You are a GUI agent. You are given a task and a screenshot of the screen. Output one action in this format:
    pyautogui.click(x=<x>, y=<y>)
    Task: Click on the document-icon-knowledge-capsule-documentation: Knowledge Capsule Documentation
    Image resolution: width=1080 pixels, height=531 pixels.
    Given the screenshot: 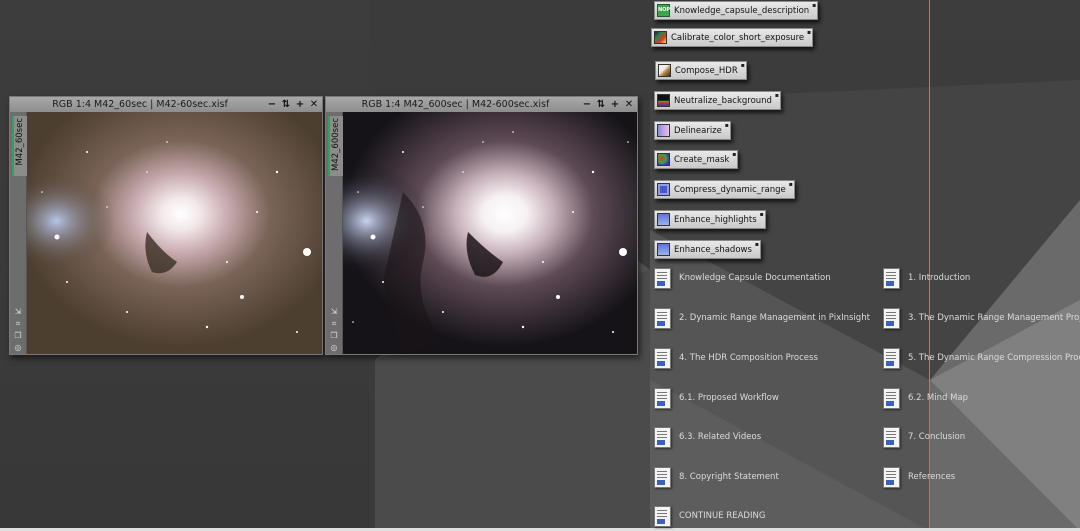 What is the action you would take?
    pyautogui.click(x=742, y=278)
    